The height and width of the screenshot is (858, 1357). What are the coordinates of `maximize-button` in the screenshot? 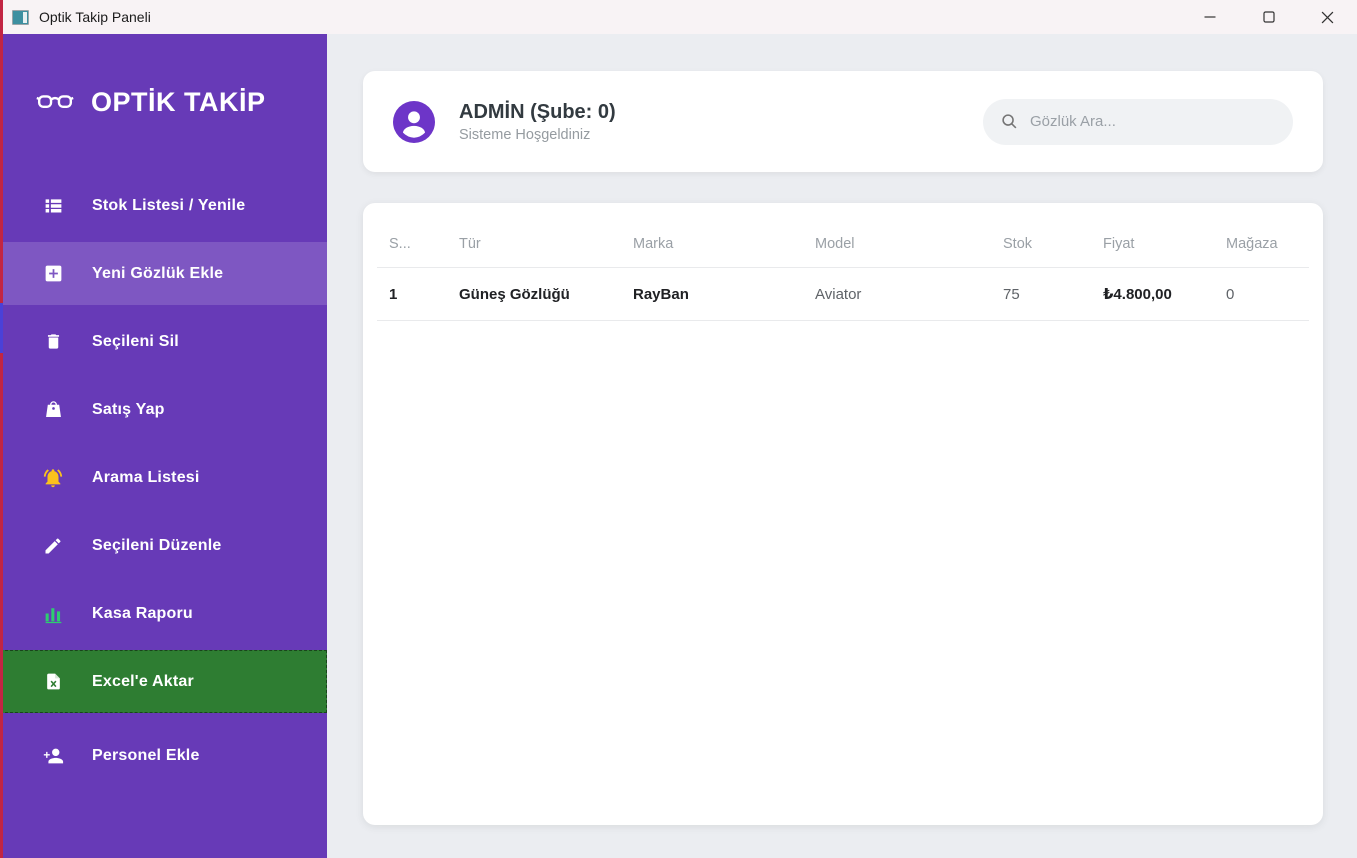 It's located at (1268, 17).